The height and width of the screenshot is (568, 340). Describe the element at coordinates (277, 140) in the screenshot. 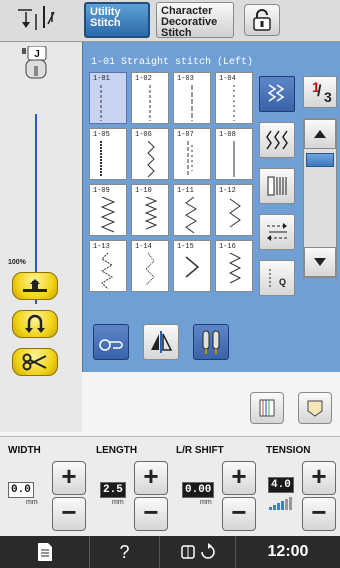

I see `mirror-image-button` at that location.